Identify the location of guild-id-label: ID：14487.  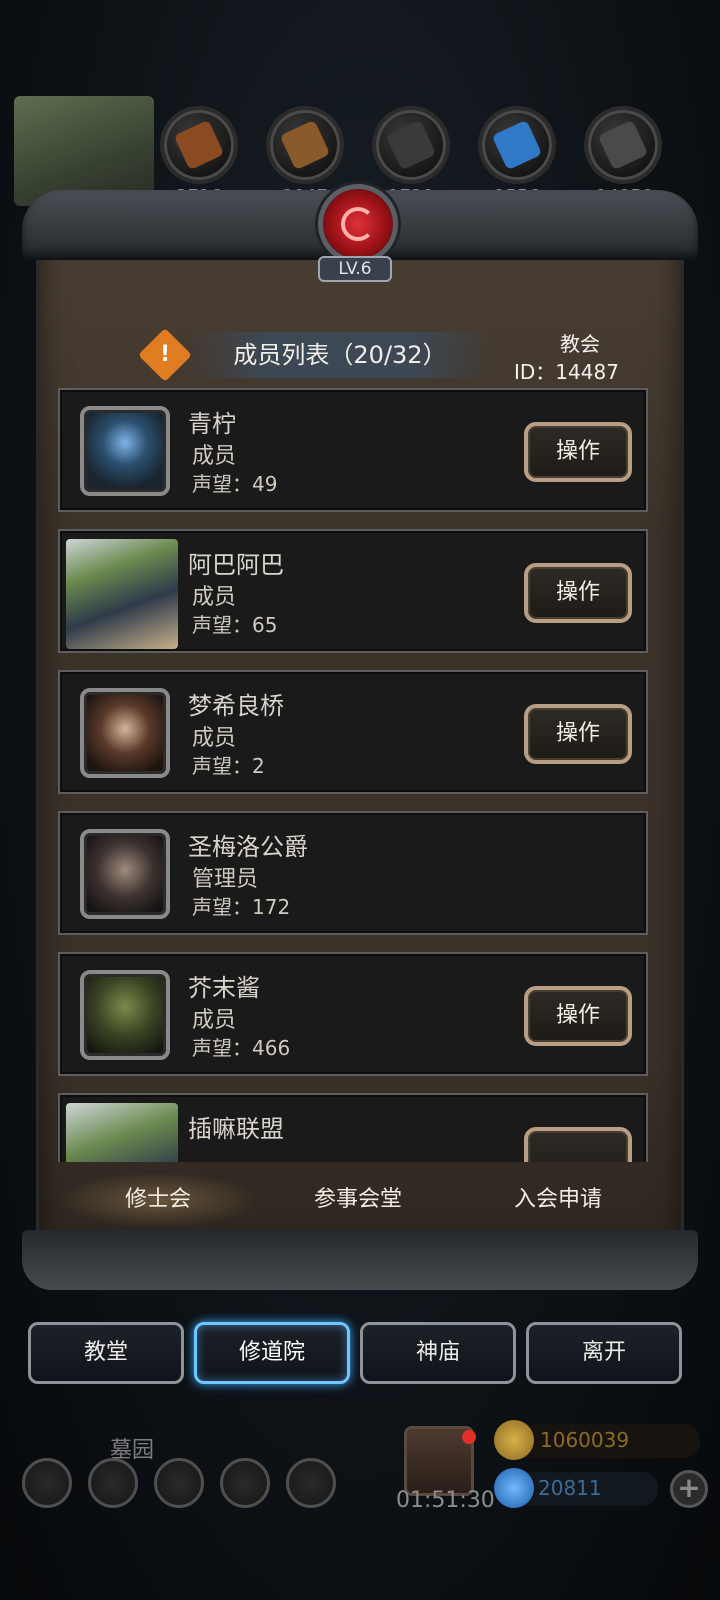
(566, 372).